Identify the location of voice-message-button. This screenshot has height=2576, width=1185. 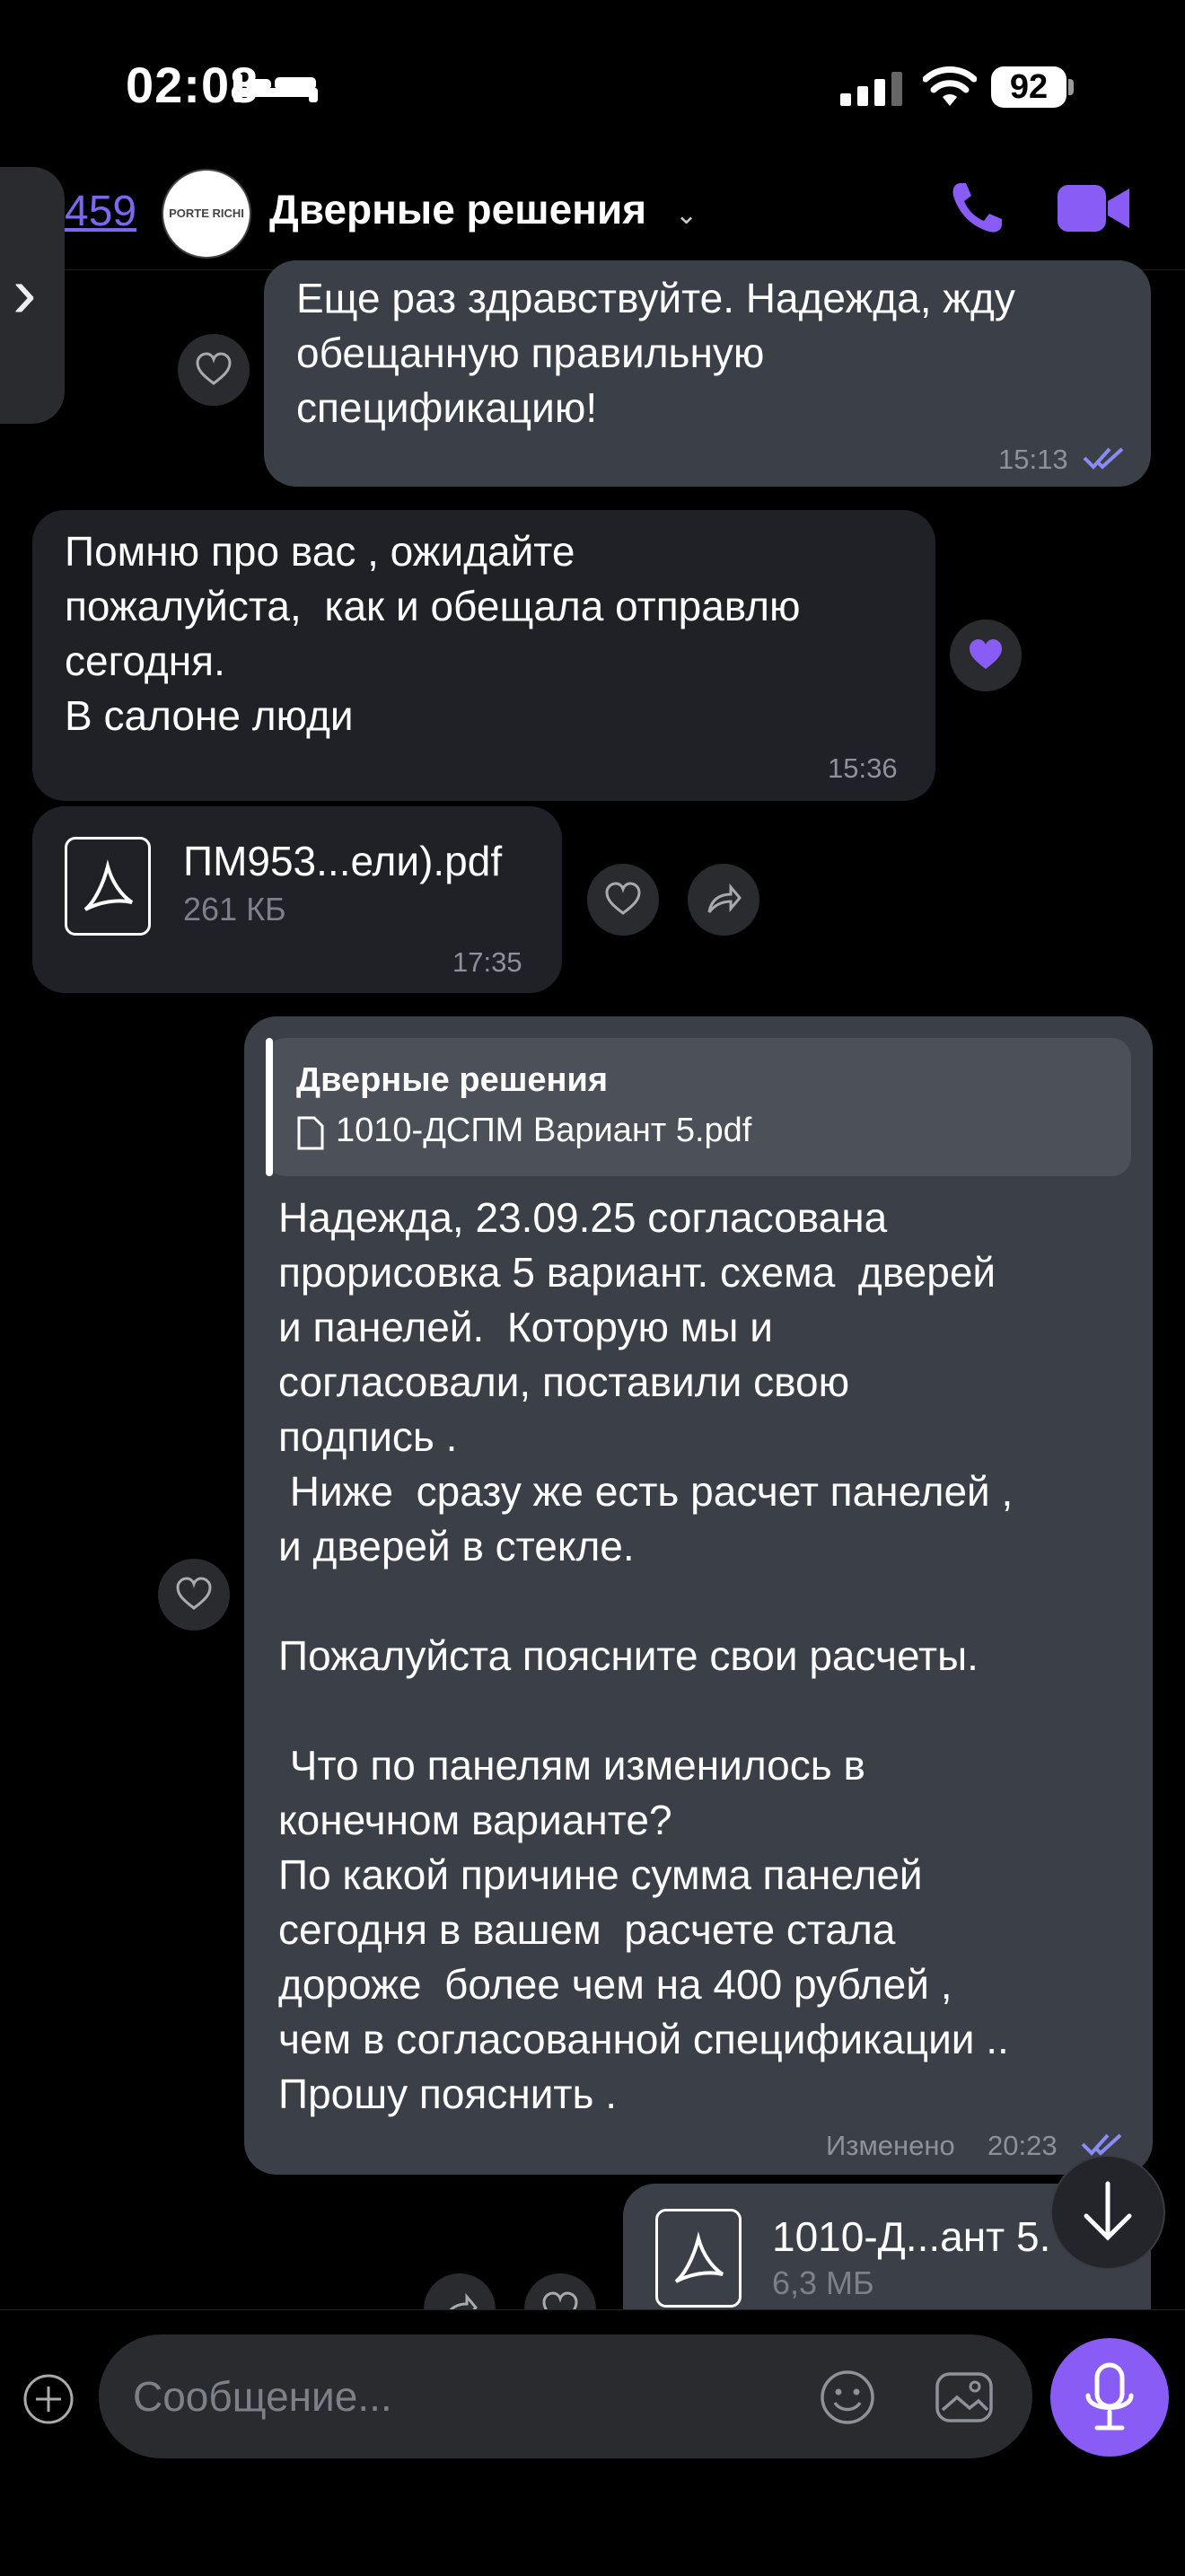
(1109, 2397).